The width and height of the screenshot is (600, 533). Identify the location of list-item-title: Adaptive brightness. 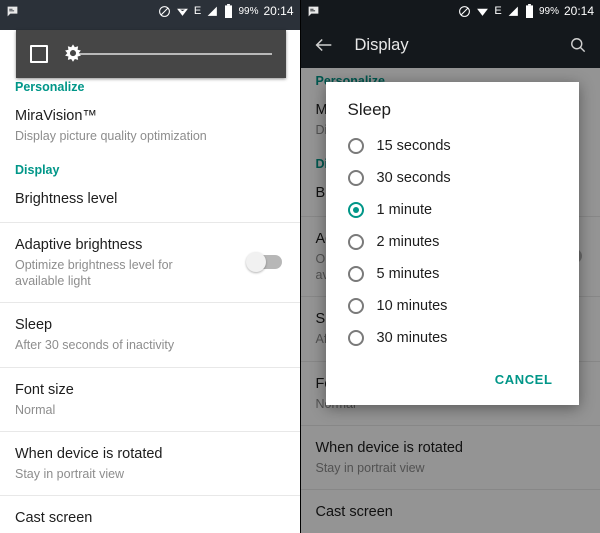
(79, 244).